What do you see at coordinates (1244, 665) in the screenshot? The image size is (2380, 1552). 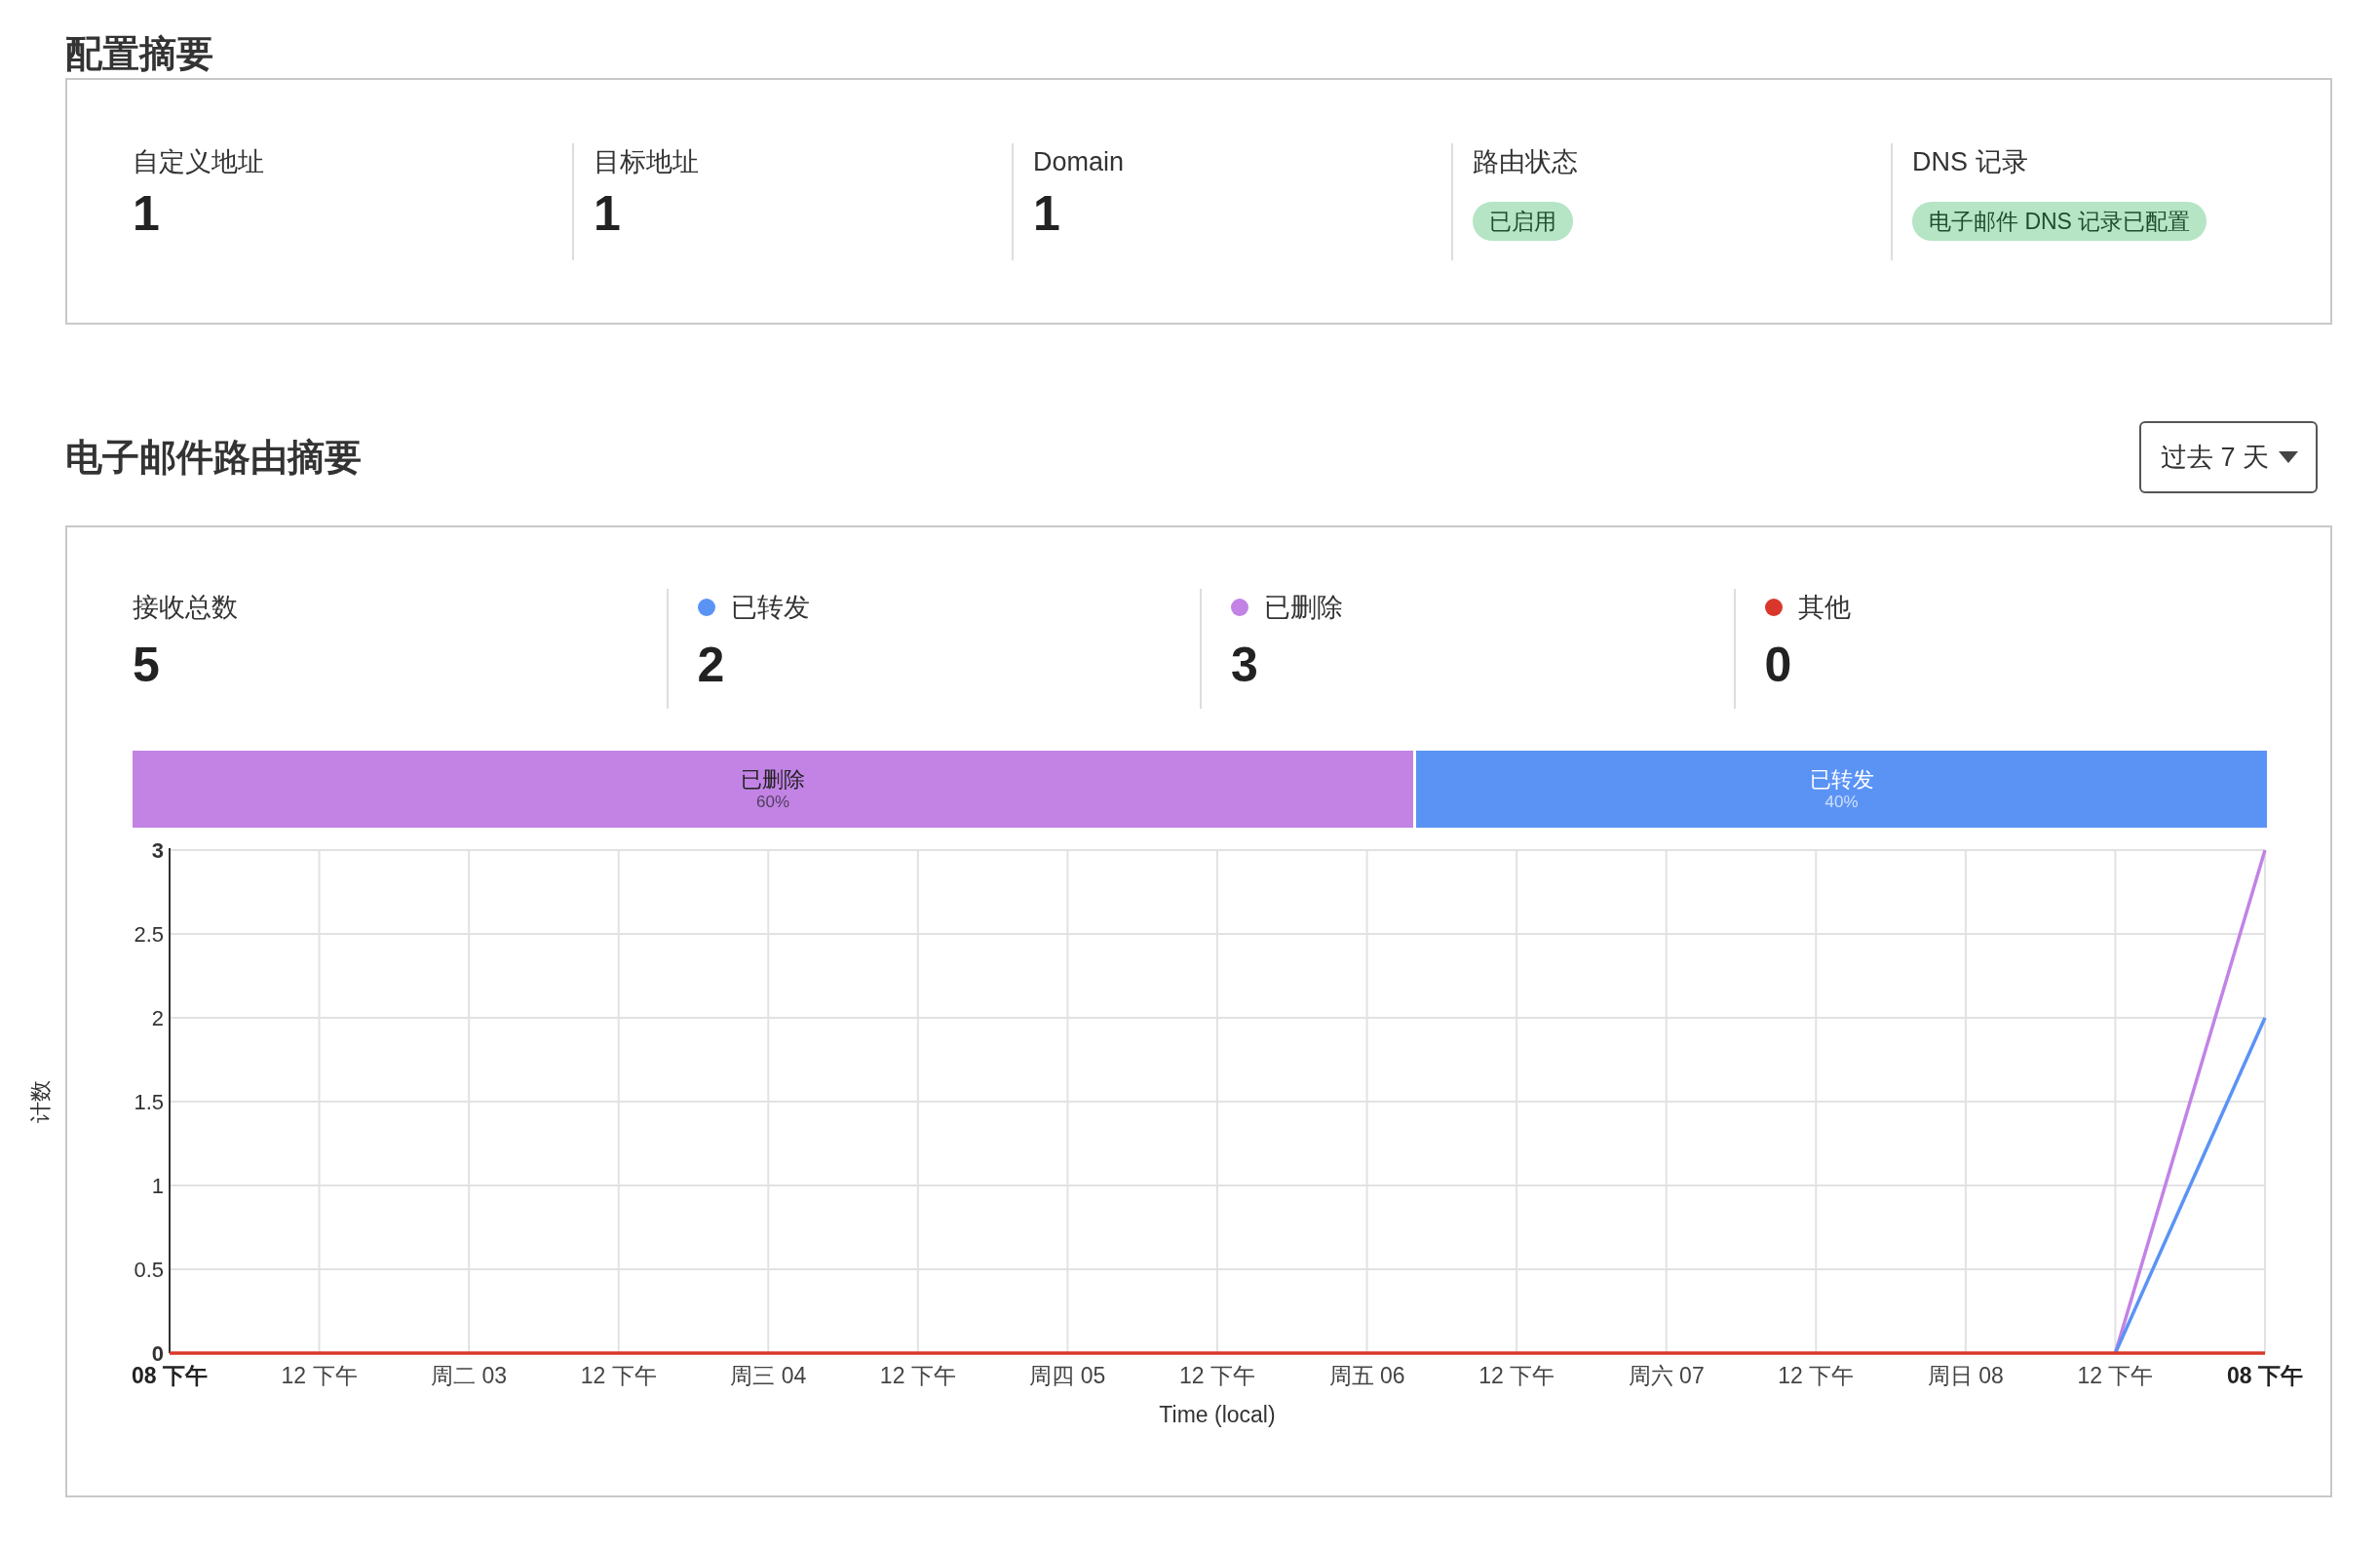 I see `stat-value: 3` at bounding box center [1244, 665].